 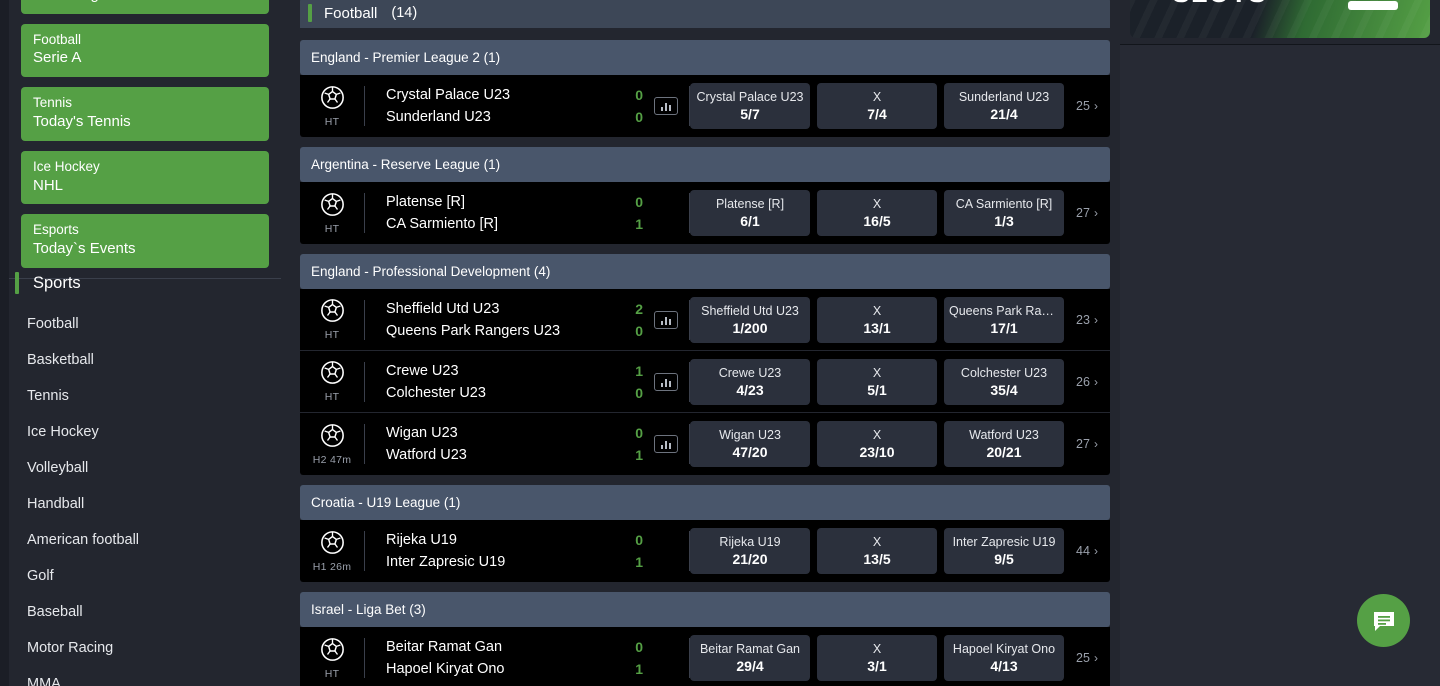 I want to click on odds-button-home: Rijeka U19 21/20, so click(x=750, y=551).